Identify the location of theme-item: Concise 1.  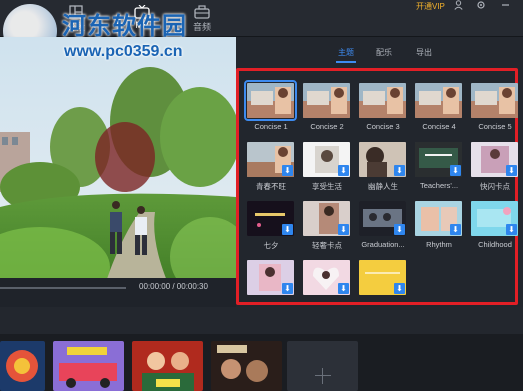
(270, 105).